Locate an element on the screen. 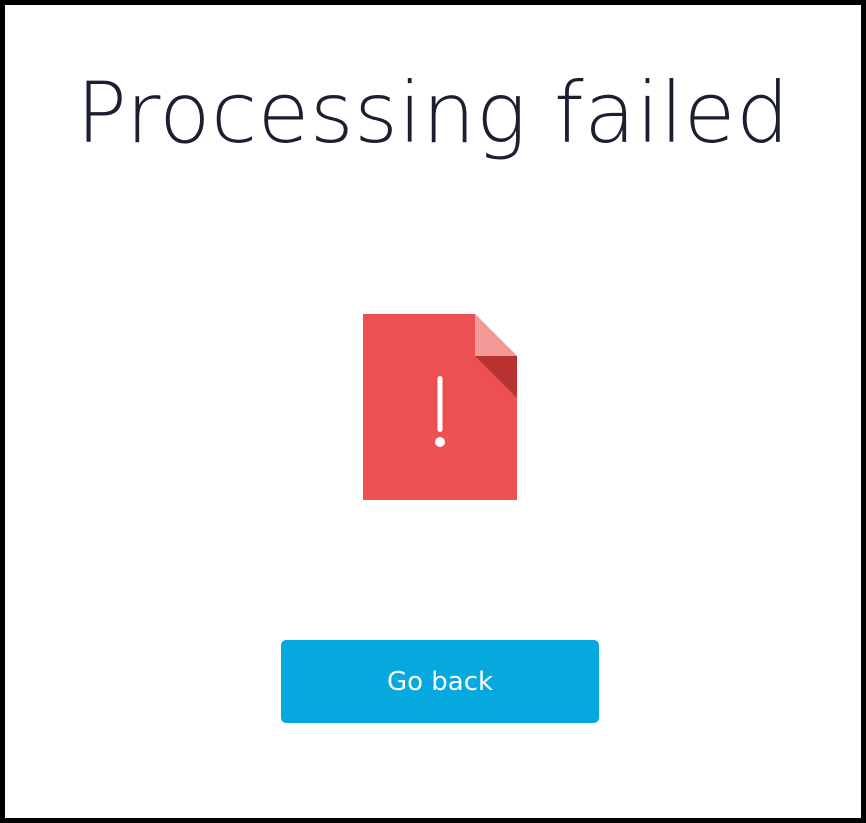 The width and height of the screenshot is (866, 823). file-error-icon is located at coordinates (440, 407).